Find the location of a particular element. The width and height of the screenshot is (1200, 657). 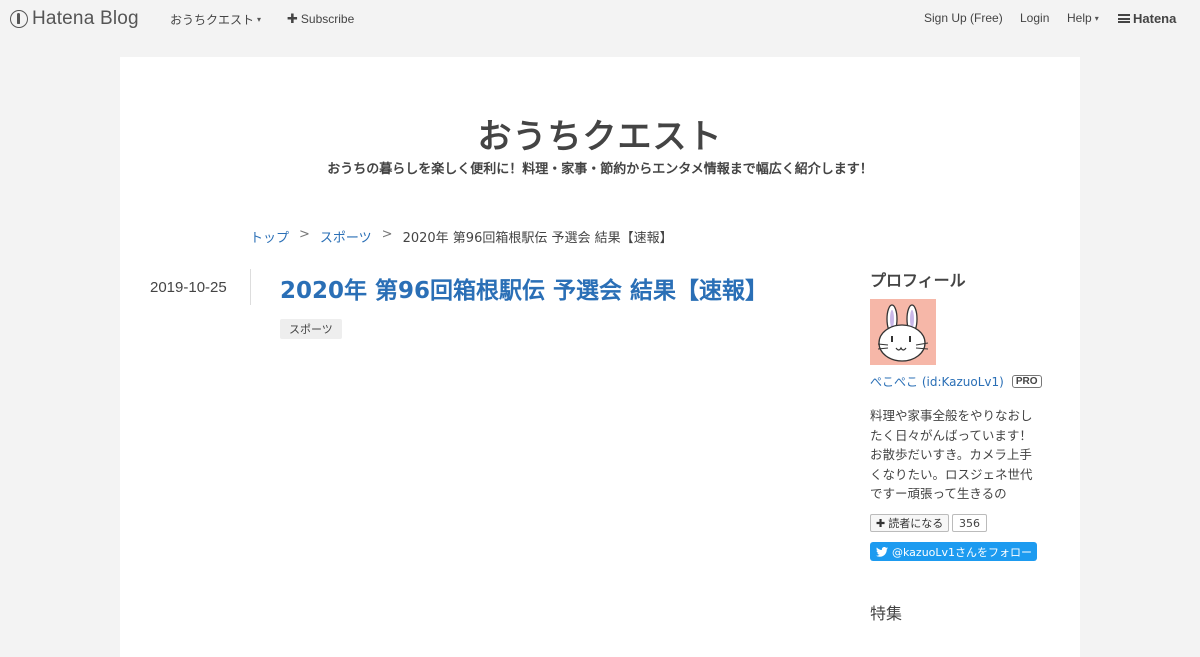

breadcrumb: トップ > スポーツ > 2020年 第96回箱根駅伝 予選会 結果【速報】 is located at coordinates (461, 236).